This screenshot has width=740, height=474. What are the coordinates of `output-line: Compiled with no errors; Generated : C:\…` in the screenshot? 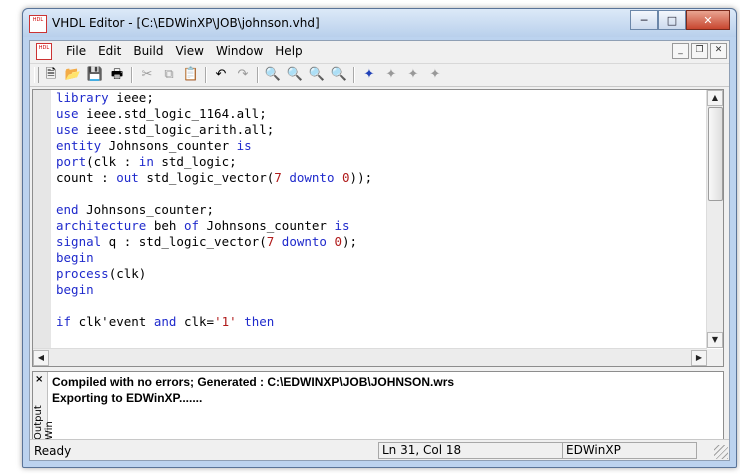 It's located at (253, 382).